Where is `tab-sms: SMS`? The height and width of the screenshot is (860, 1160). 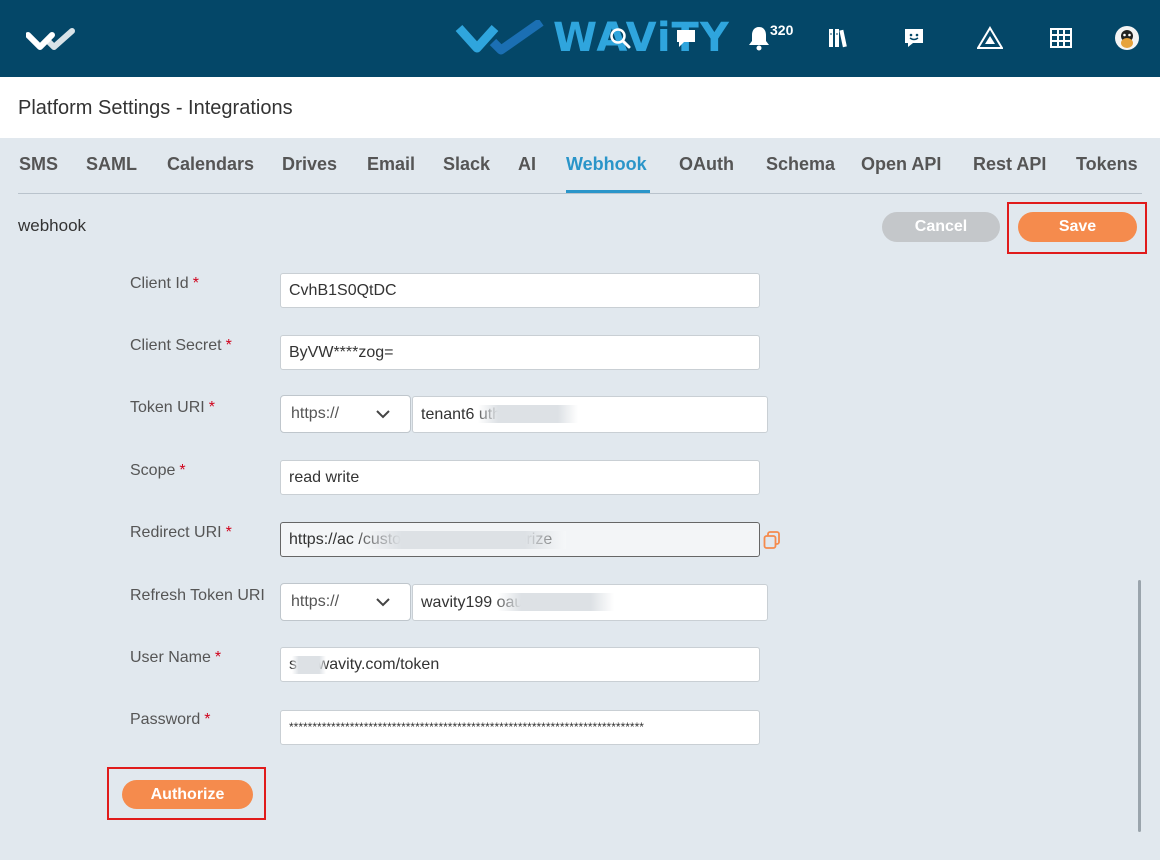
tab-sms: SMS is located at coordinates (38, 164).